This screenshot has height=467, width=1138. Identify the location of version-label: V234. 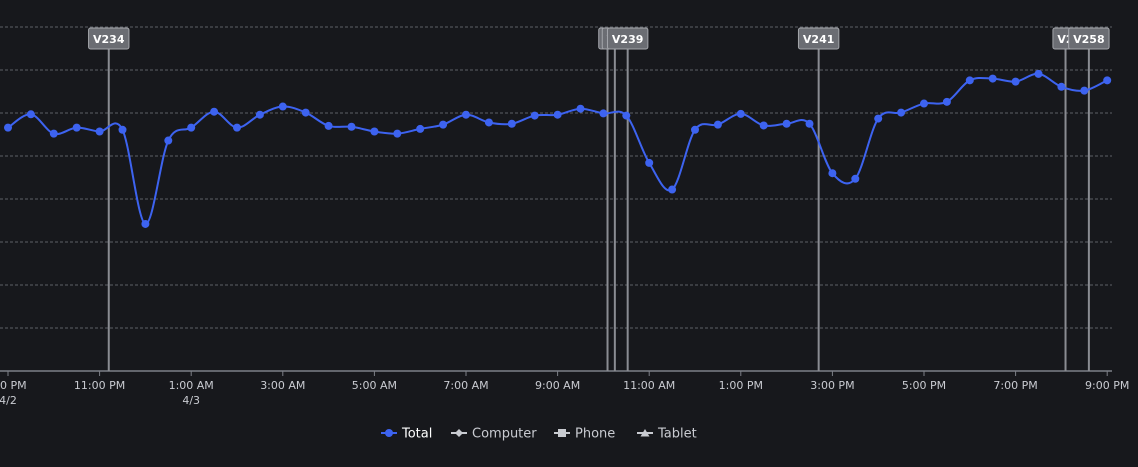
(109, 39).